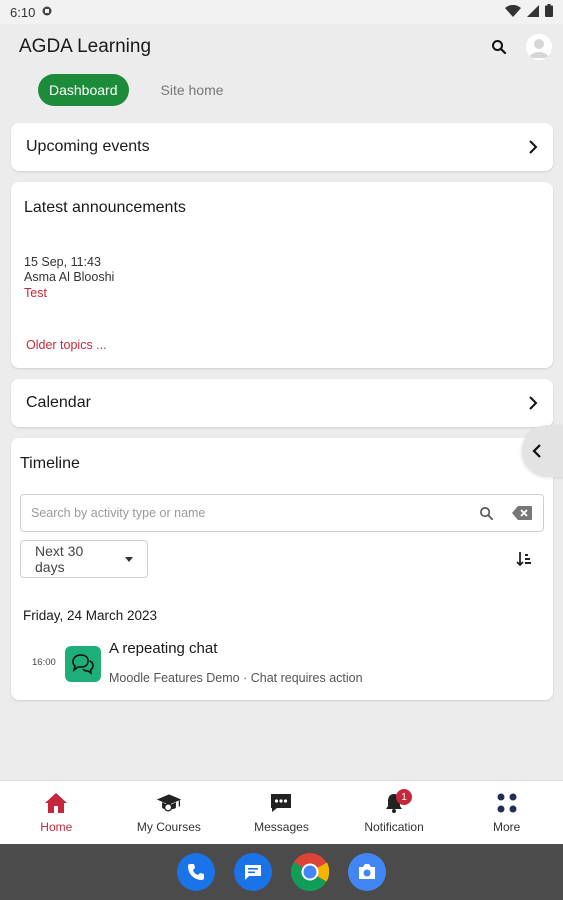 This screenshot has height=900, width=563. I want to click on event-time: 16:00, so click(44, 662).